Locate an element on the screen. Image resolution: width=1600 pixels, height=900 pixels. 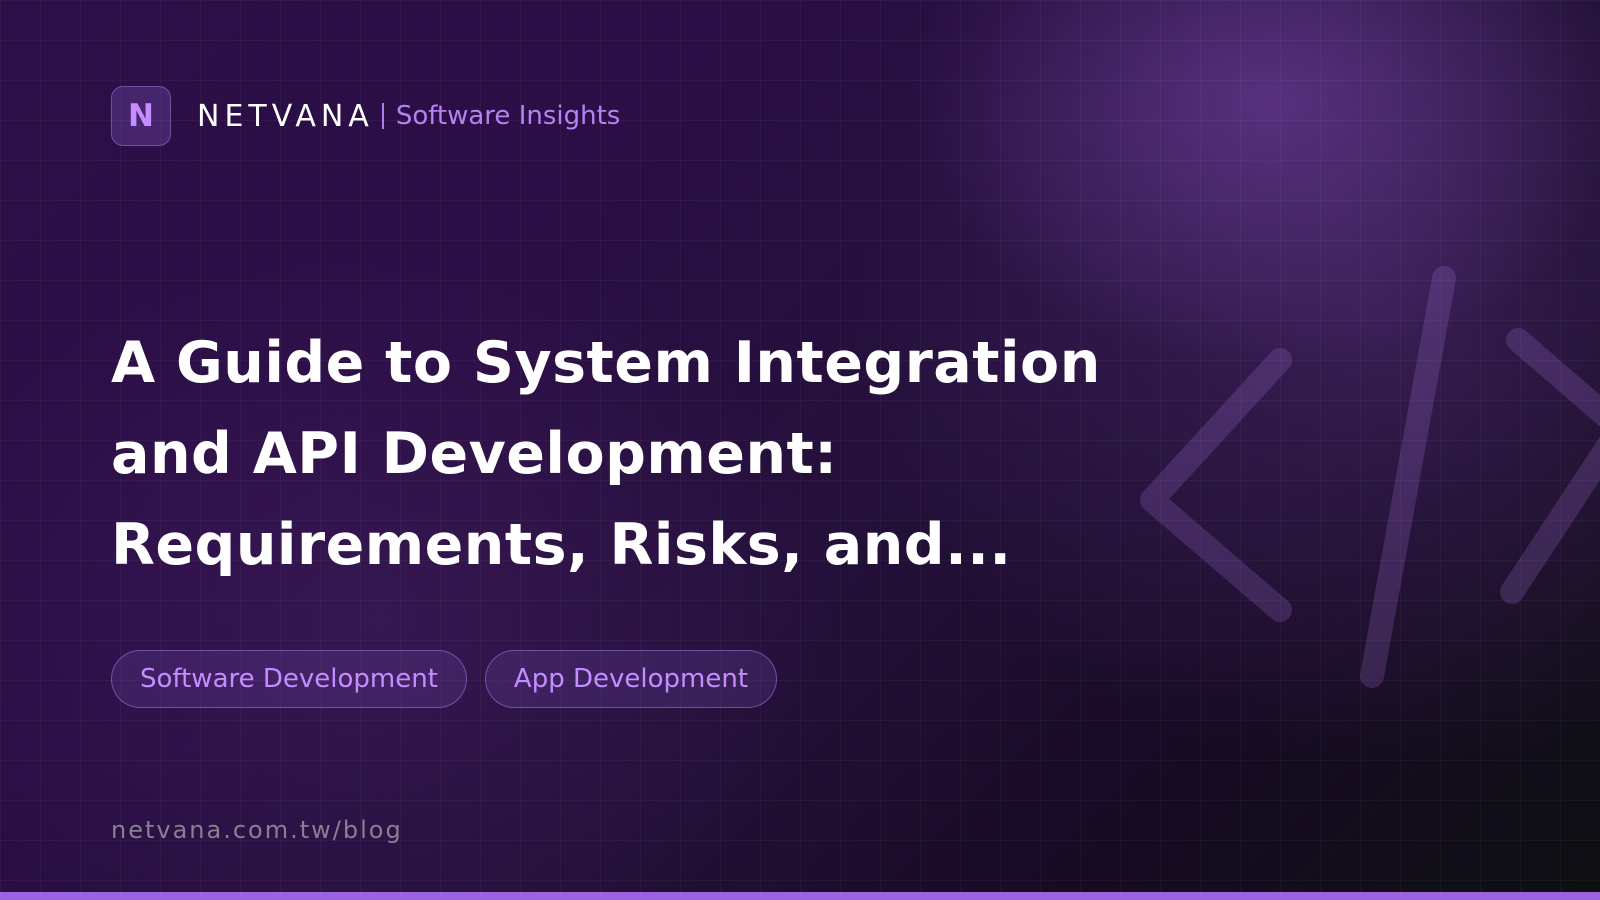
brand-tagline: Software Insights is located at coordinates (508, 116).